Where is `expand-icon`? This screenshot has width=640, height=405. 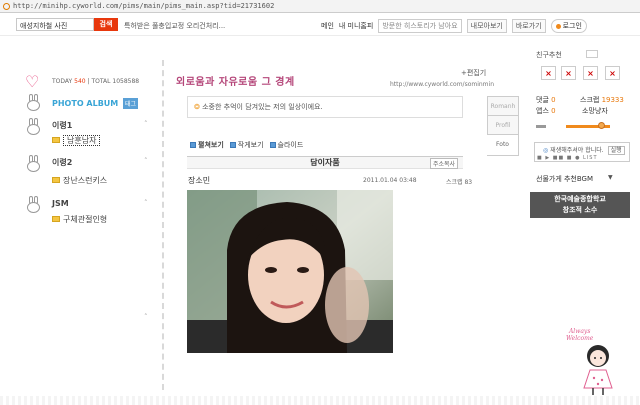 expand-icon is located at coordinates (193, 145).